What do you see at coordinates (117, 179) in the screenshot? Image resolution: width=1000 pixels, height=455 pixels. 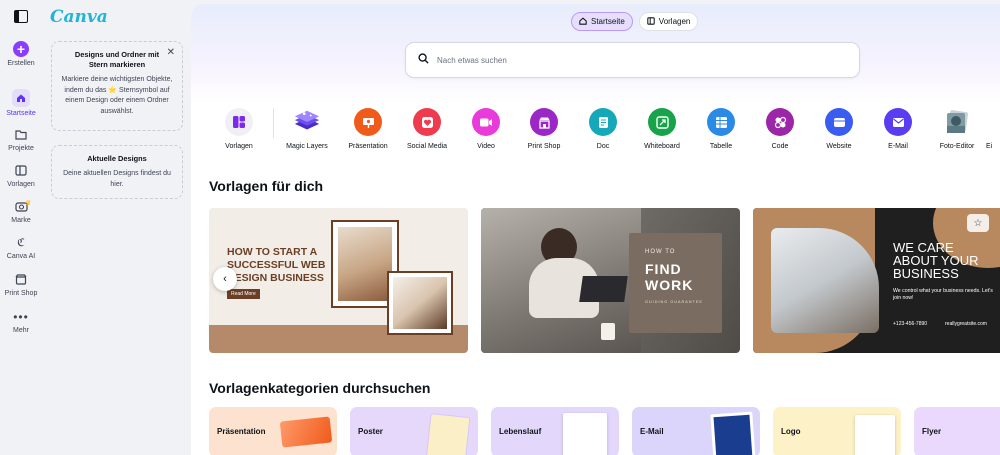 I see `card-body: Deine aktuellen Designs findest du hier.` at bounding box center [117, 179].